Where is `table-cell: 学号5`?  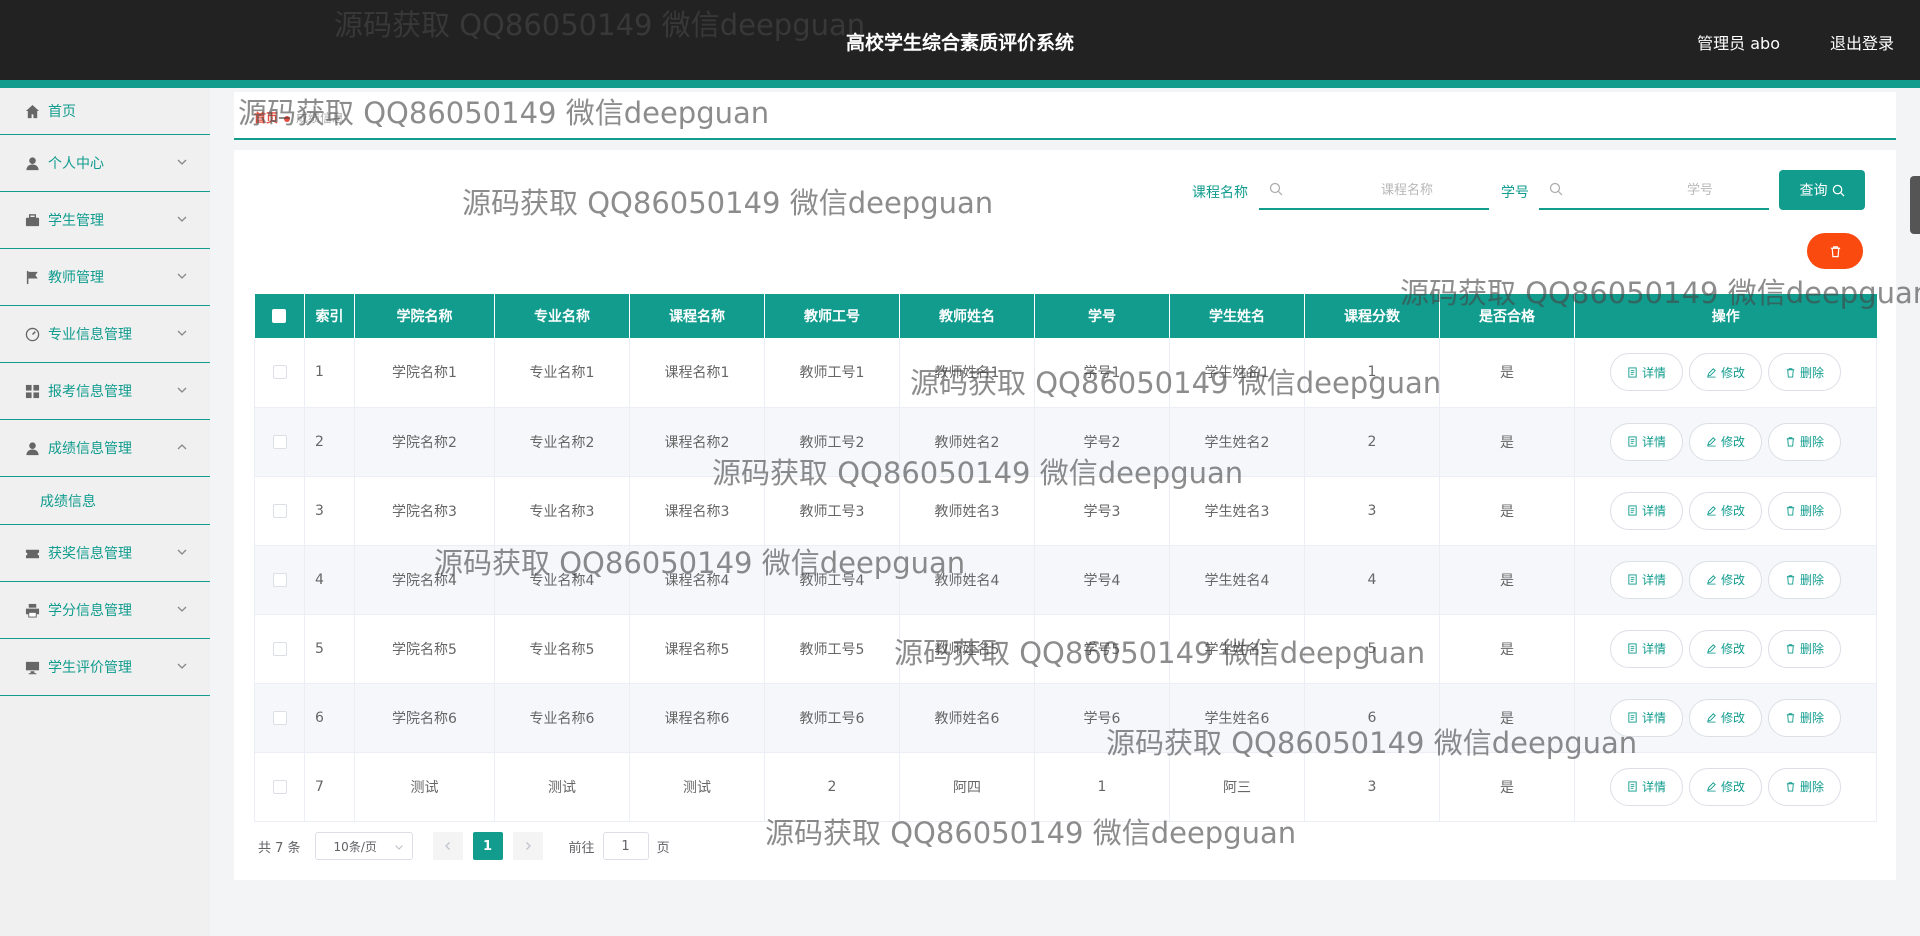 table-cell: 学号5 is located at coordinates (1102, 649).